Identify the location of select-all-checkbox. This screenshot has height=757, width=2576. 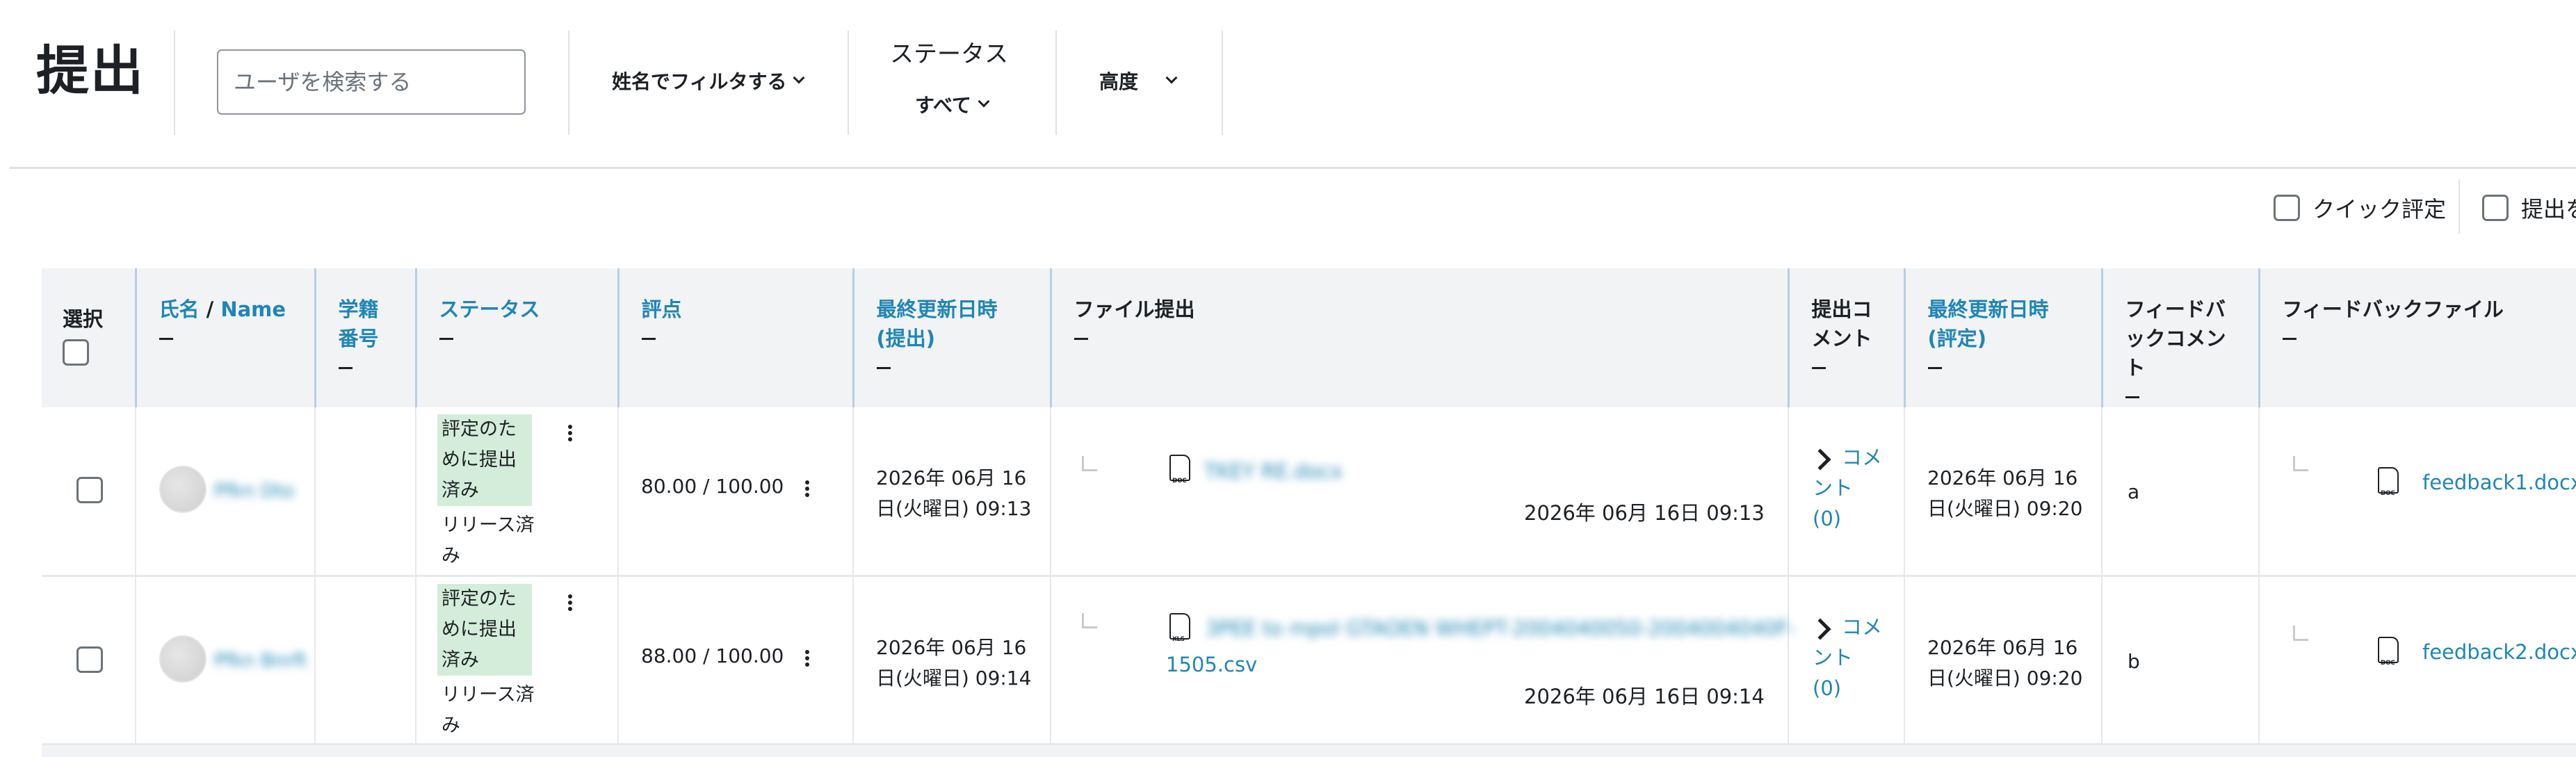
(76, 352).